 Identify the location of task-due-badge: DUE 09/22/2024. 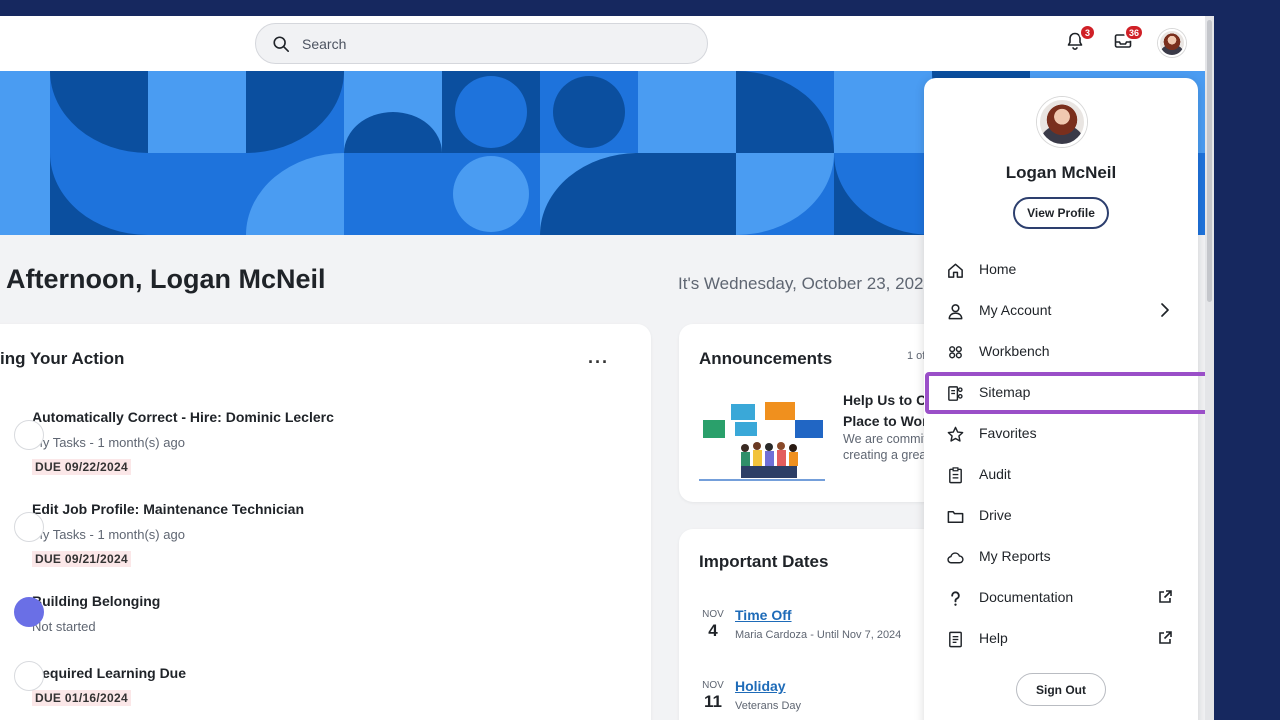
(81, 467).